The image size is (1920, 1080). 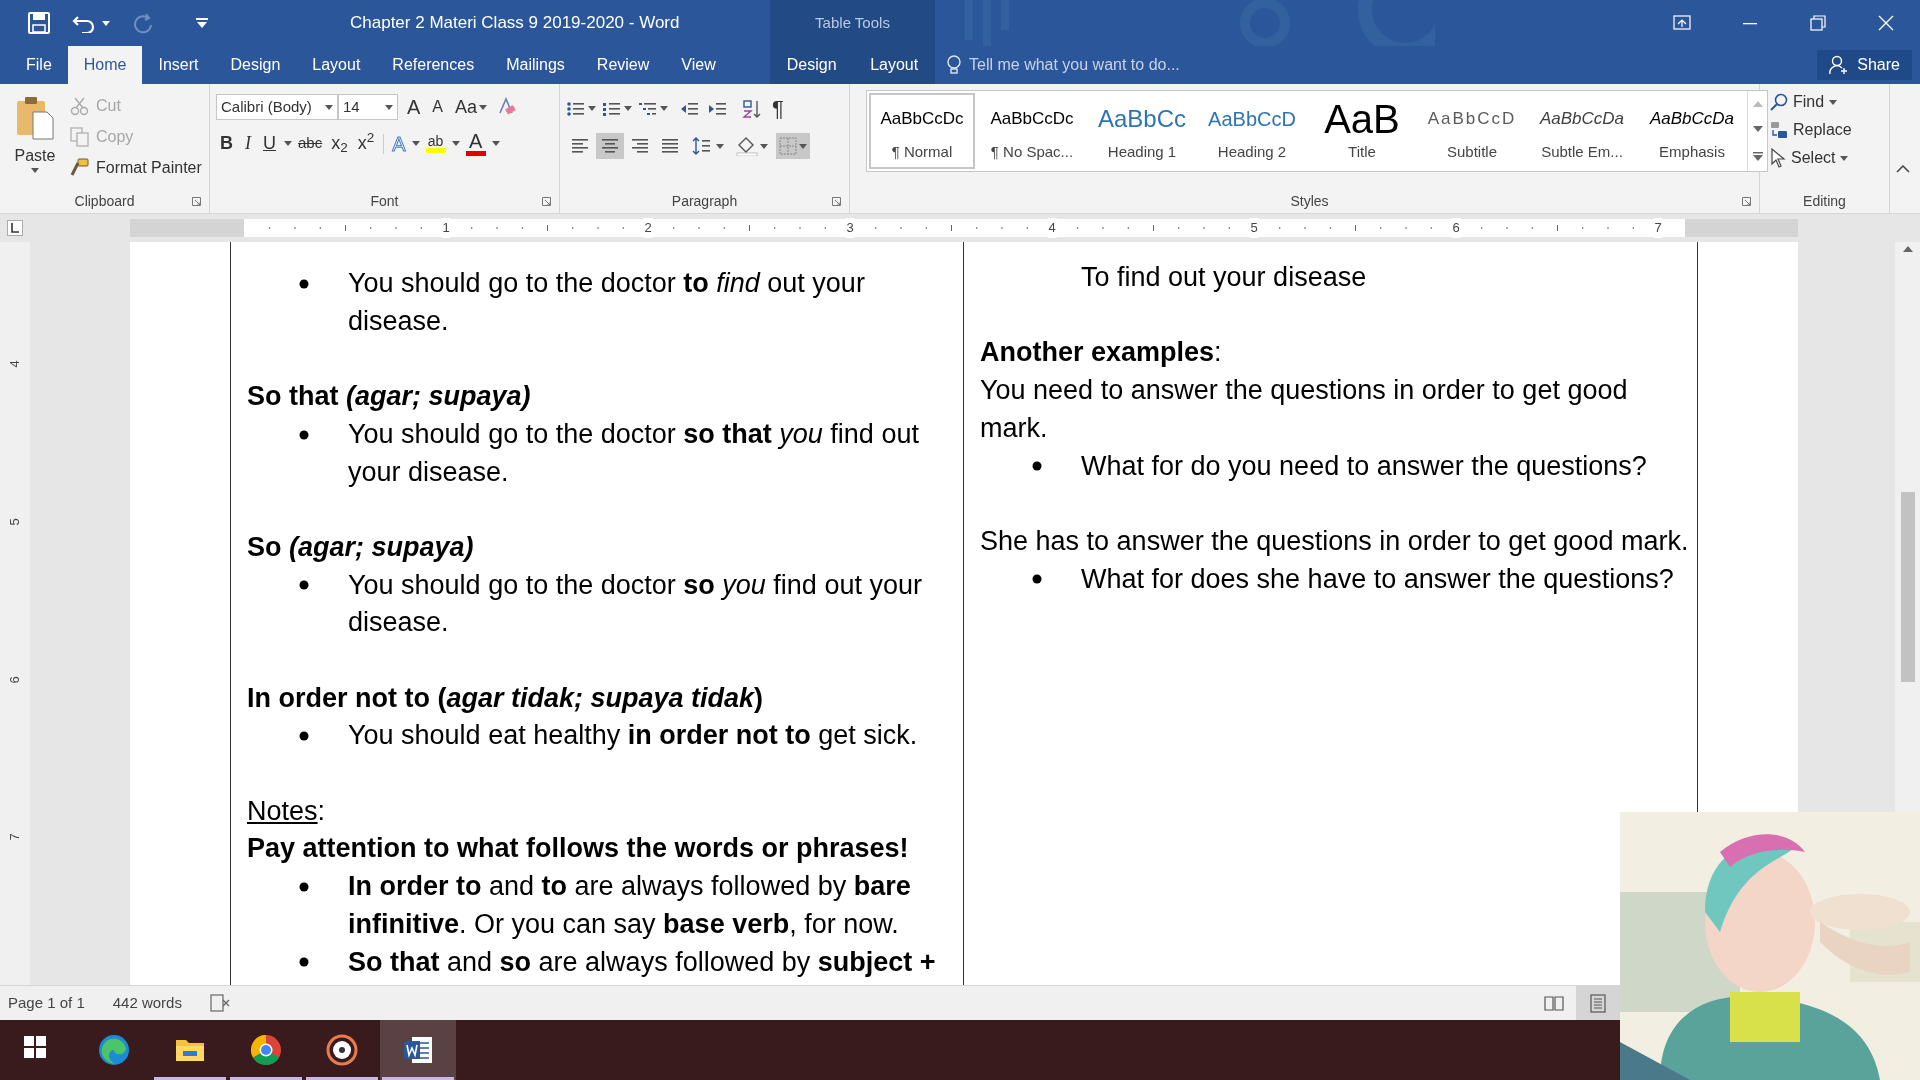 What do you see at coordinates (623, 65) in the screenshot?
I see `ribbon-tab: Review` at bounding box center [623, 65].